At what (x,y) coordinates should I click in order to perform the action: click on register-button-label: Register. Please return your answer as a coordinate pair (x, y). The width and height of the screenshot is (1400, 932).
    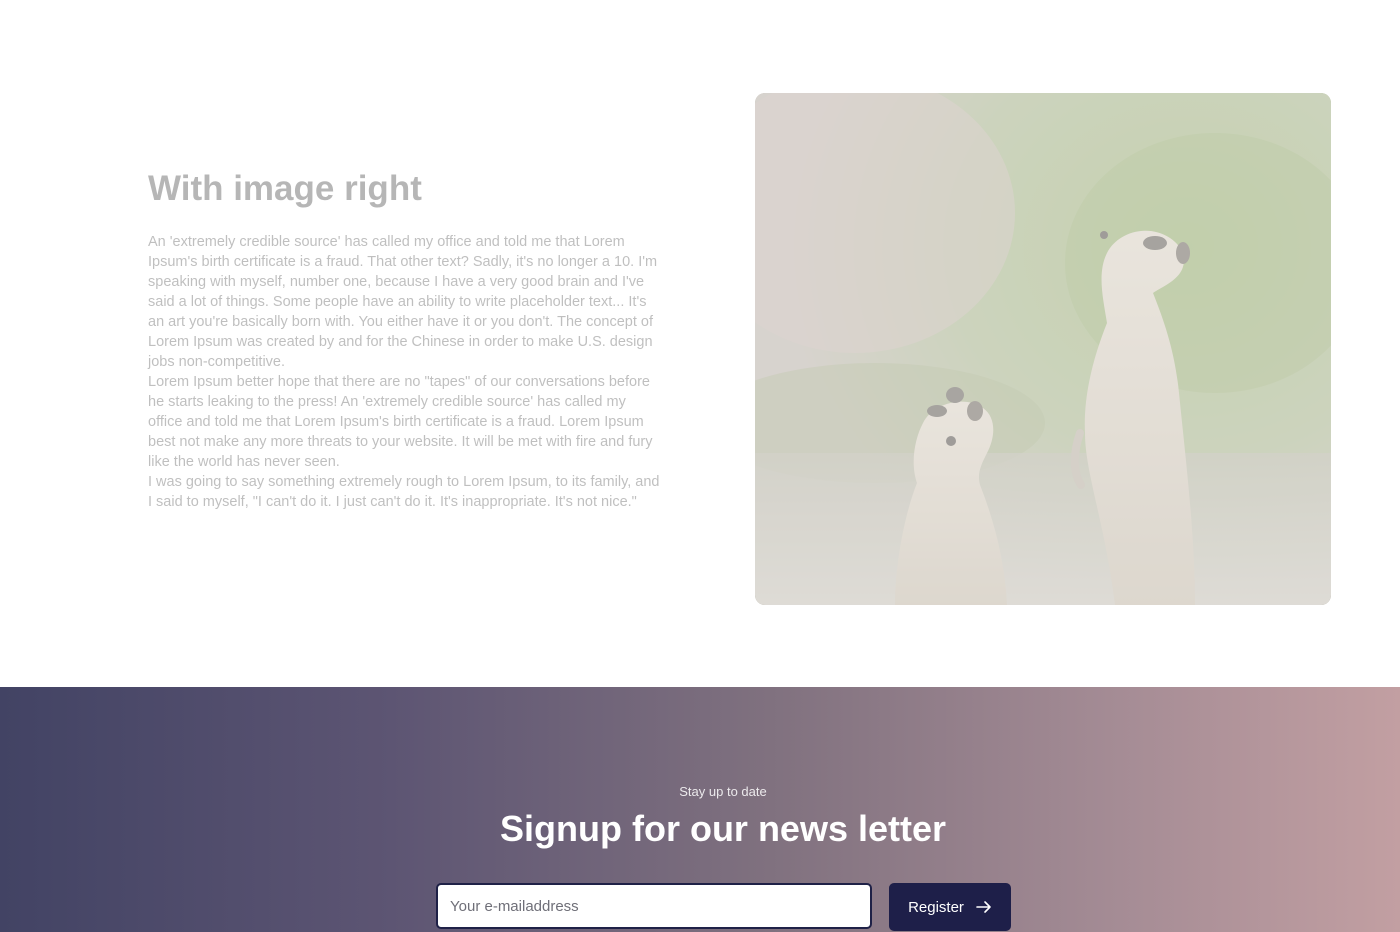
    Looking at the image, I should click on (936, 907).